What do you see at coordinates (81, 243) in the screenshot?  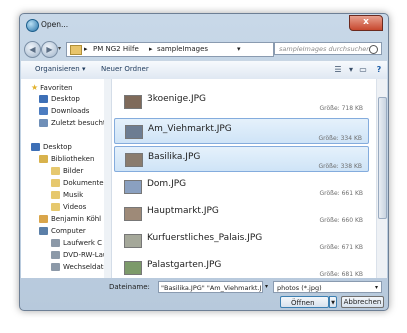 I see `nav-drive-c: Laufwerk C (C:)` at bounding box center [81, 243].